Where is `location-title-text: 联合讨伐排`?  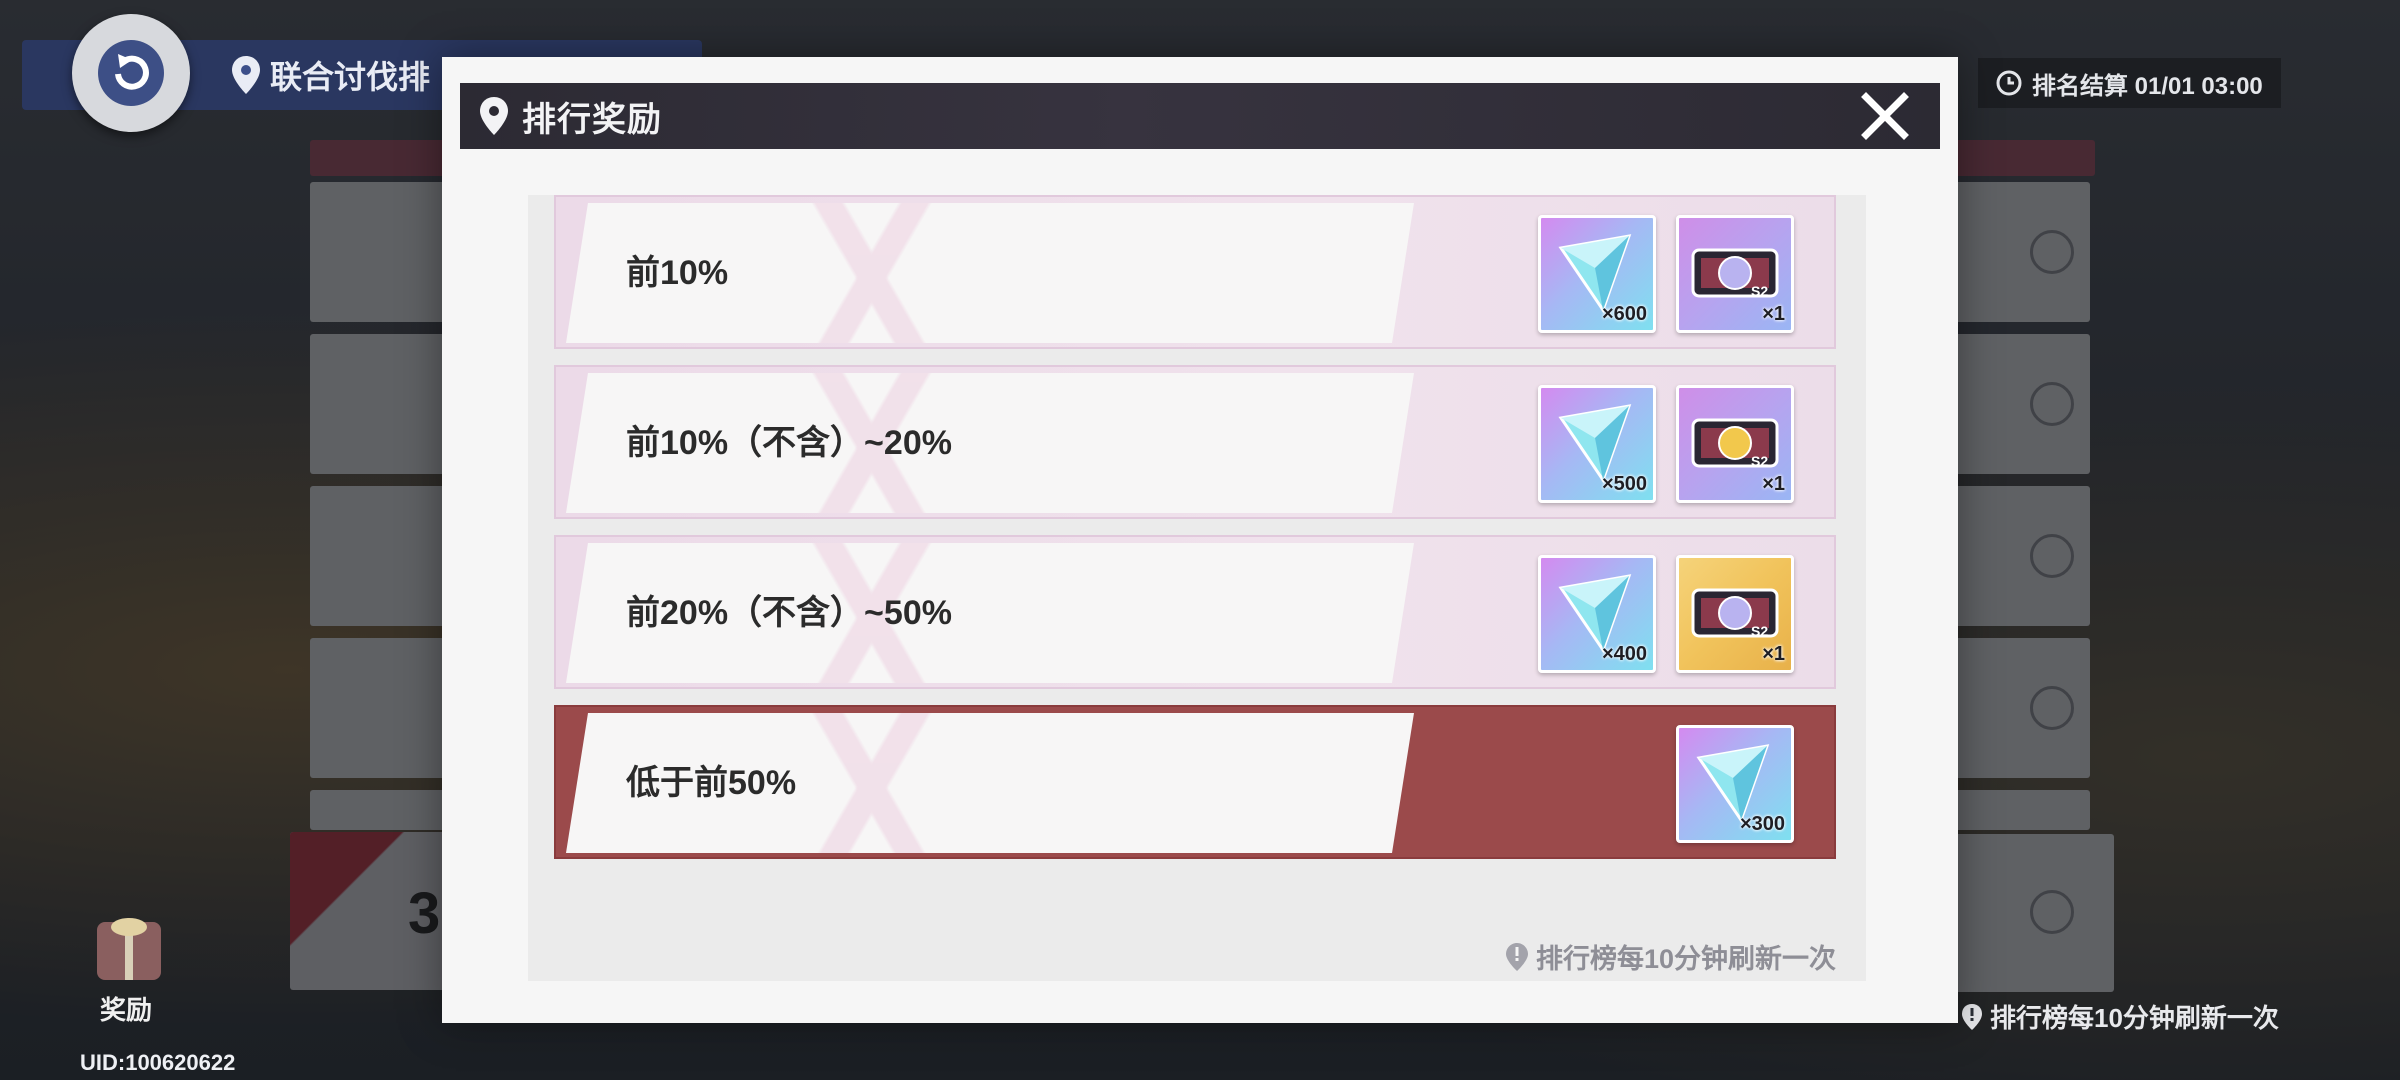
location-title-text: 联合讨伐排 is located at coordinates (350, 77).